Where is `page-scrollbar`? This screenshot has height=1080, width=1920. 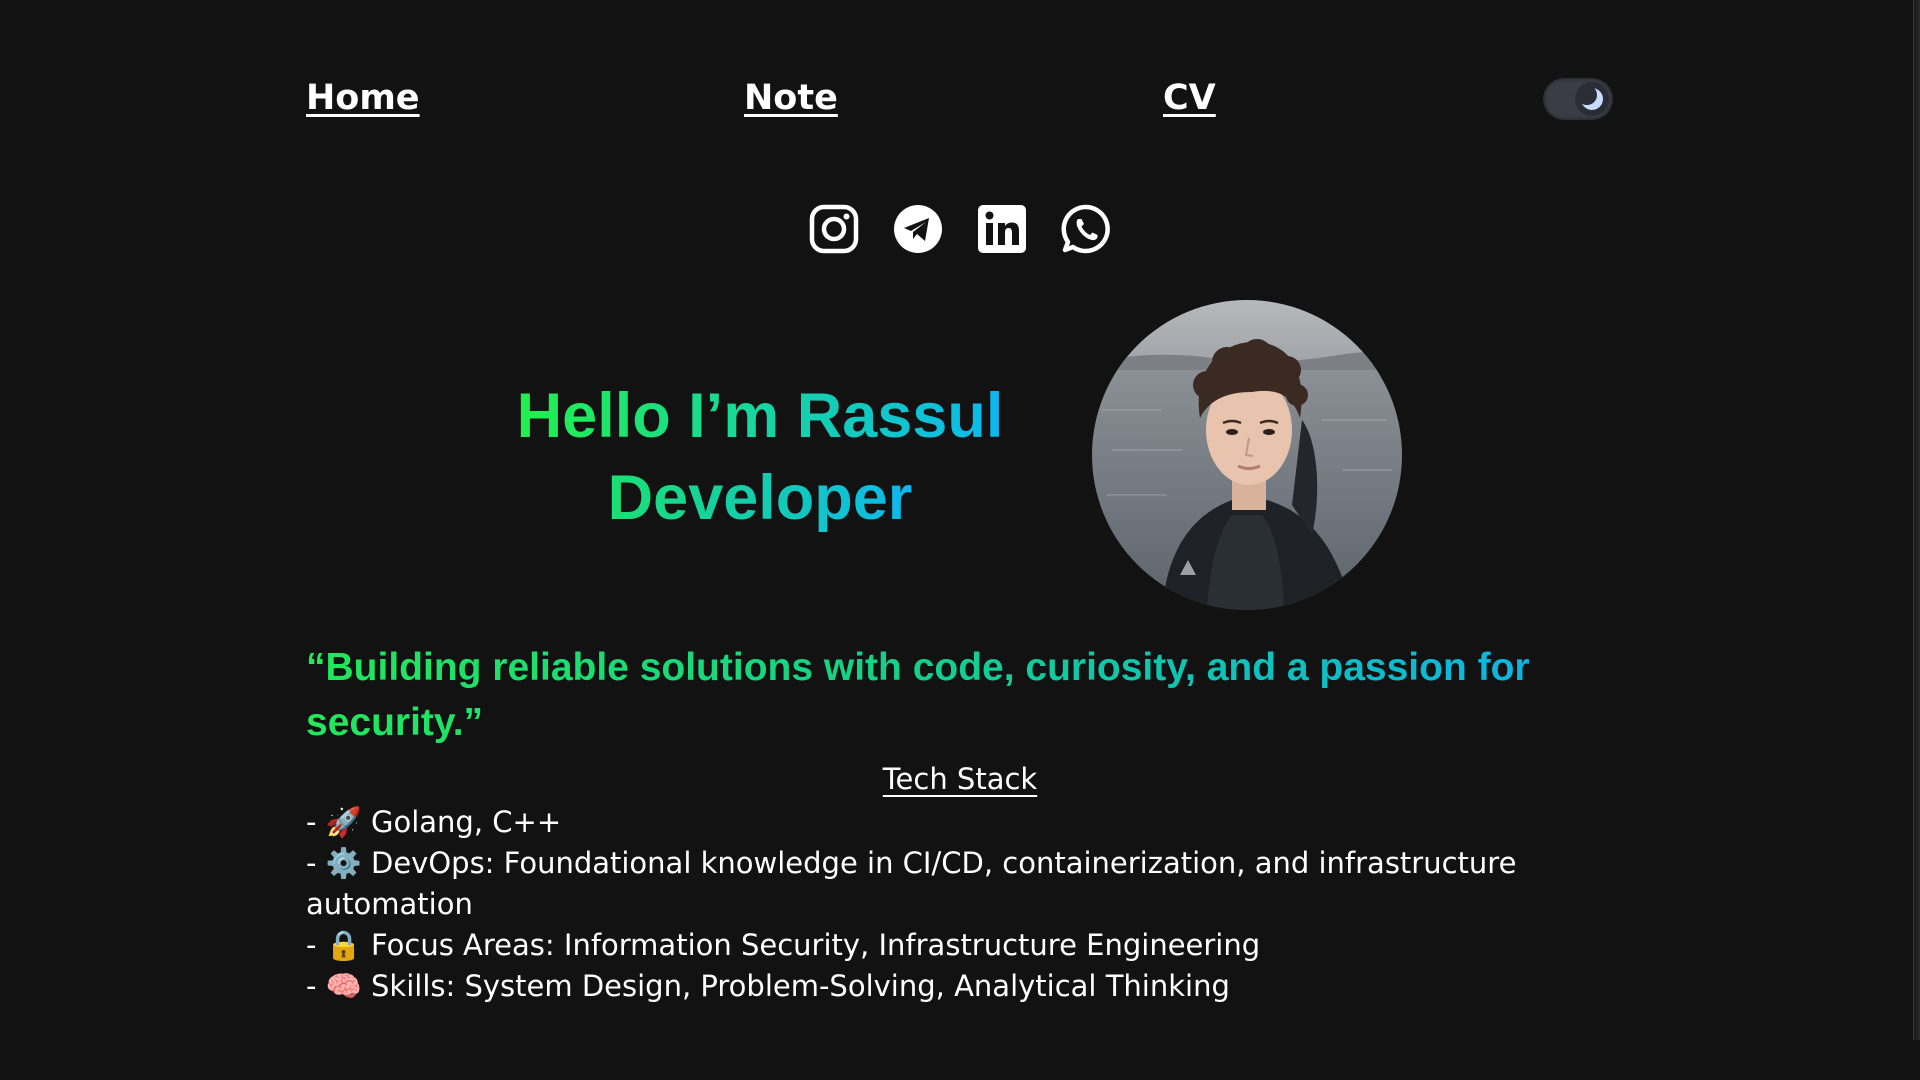
page-scrollbar is located at coordinates (1916, 520).